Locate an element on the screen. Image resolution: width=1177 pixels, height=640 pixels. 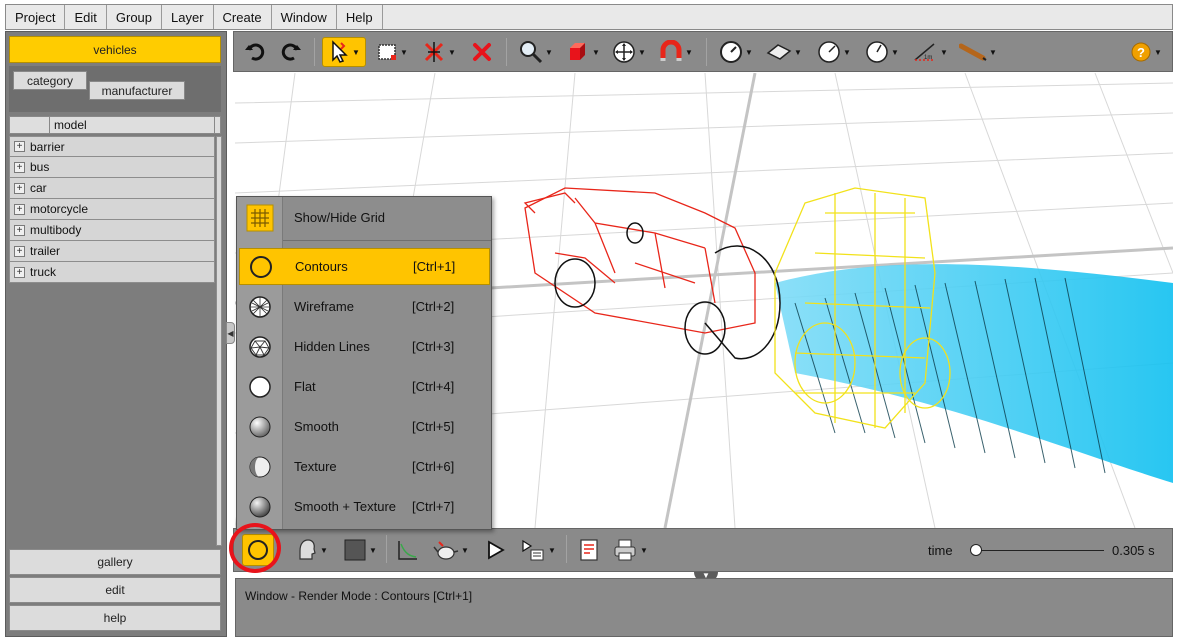
filter-tab-manufacturer: manufacturer is located at coordinates (137, 90).